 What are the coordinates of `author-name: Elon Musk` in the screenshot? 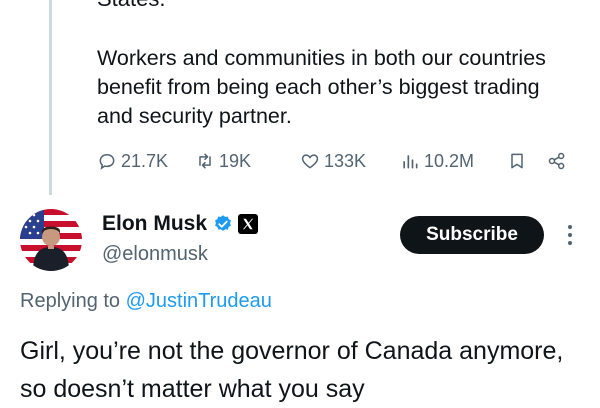 It's located at (154, 224).